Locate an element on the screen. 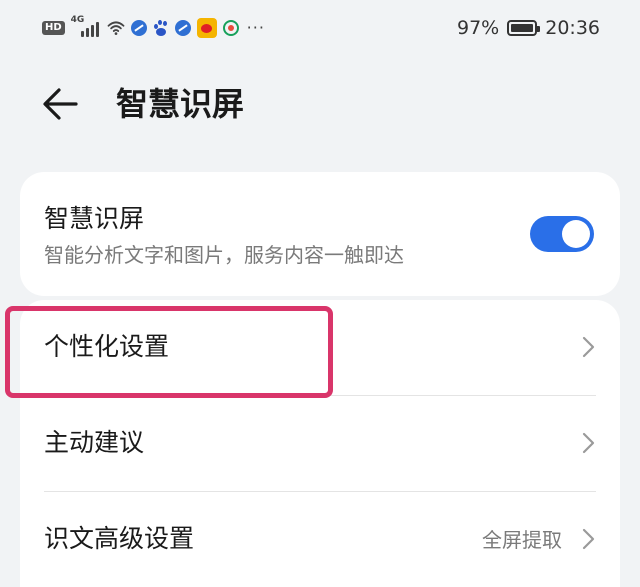  row-label: 识文高级设置 is located at coordinates (119, 538).